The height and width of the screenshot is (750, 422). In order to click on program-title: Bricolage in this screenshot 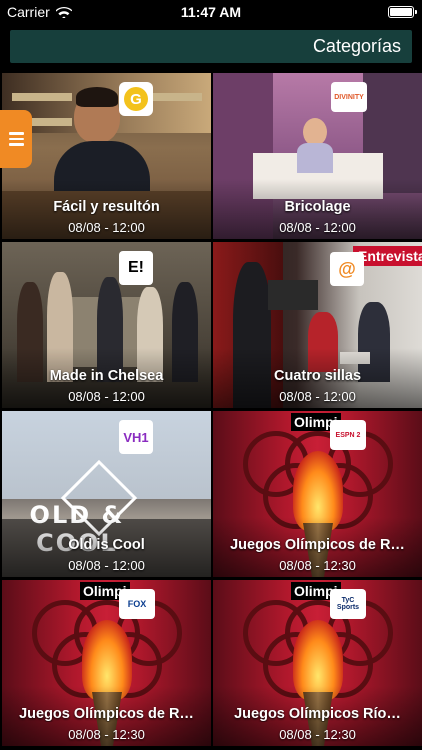, I will do `click(317, 207)`.